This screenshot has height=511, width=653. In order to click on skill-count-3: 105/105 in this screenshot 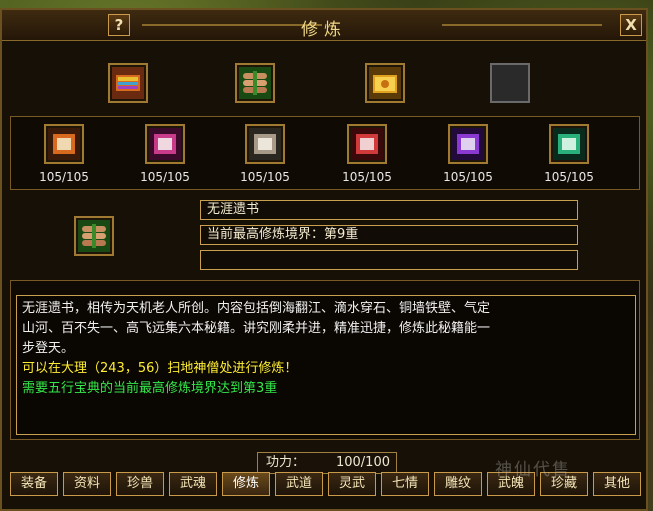, I will do `click(265, 177)`.